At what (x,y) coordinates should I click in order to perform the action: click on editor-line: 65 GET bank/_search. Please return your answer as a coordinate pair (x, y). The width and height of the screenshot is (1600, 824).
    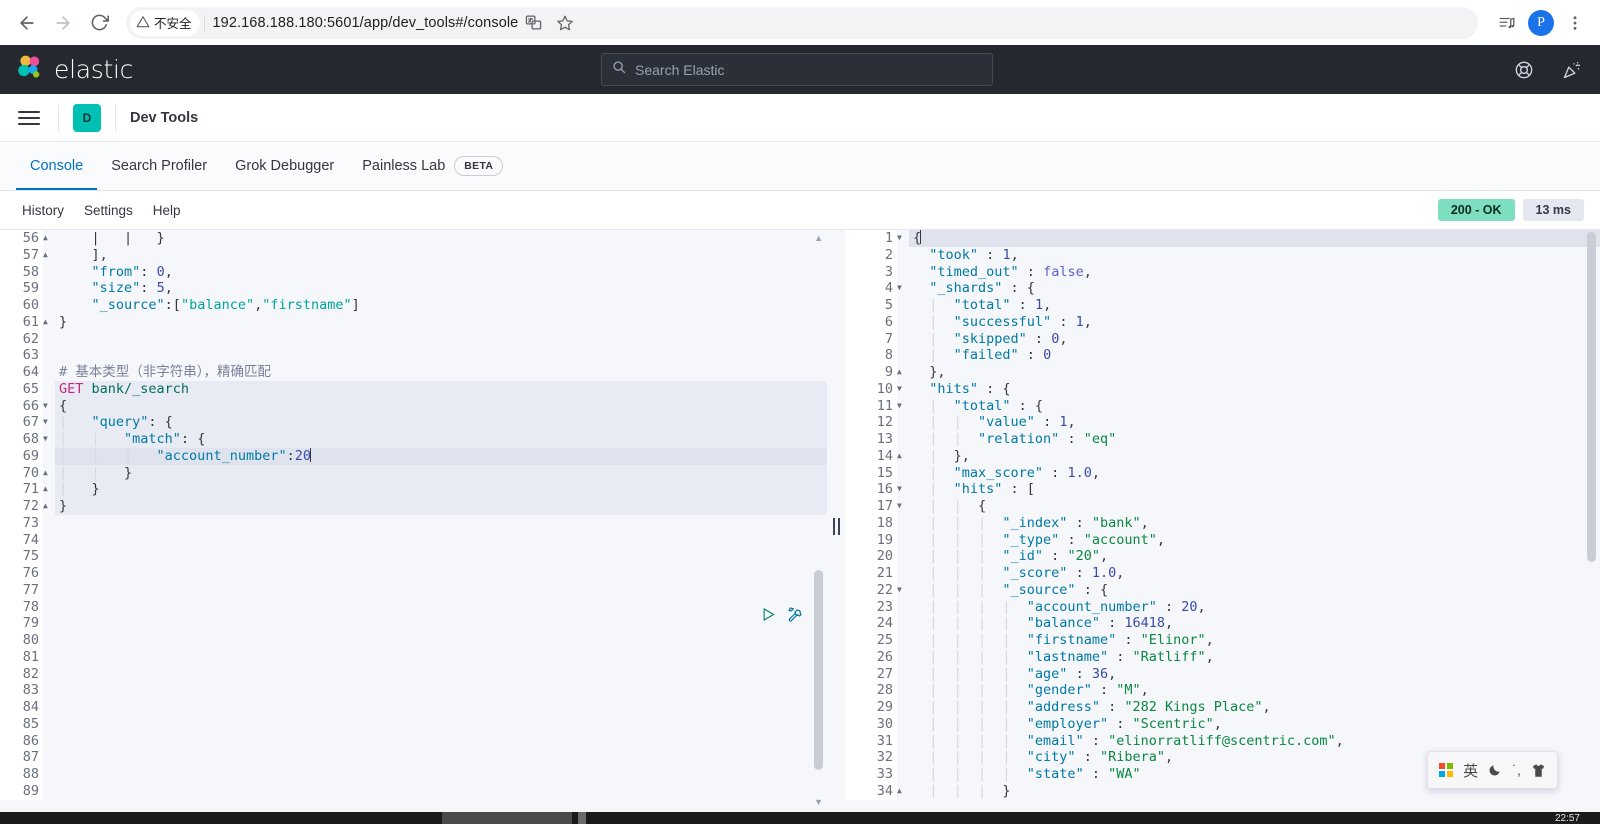
    Looking at the image, I should click on (413, 389).